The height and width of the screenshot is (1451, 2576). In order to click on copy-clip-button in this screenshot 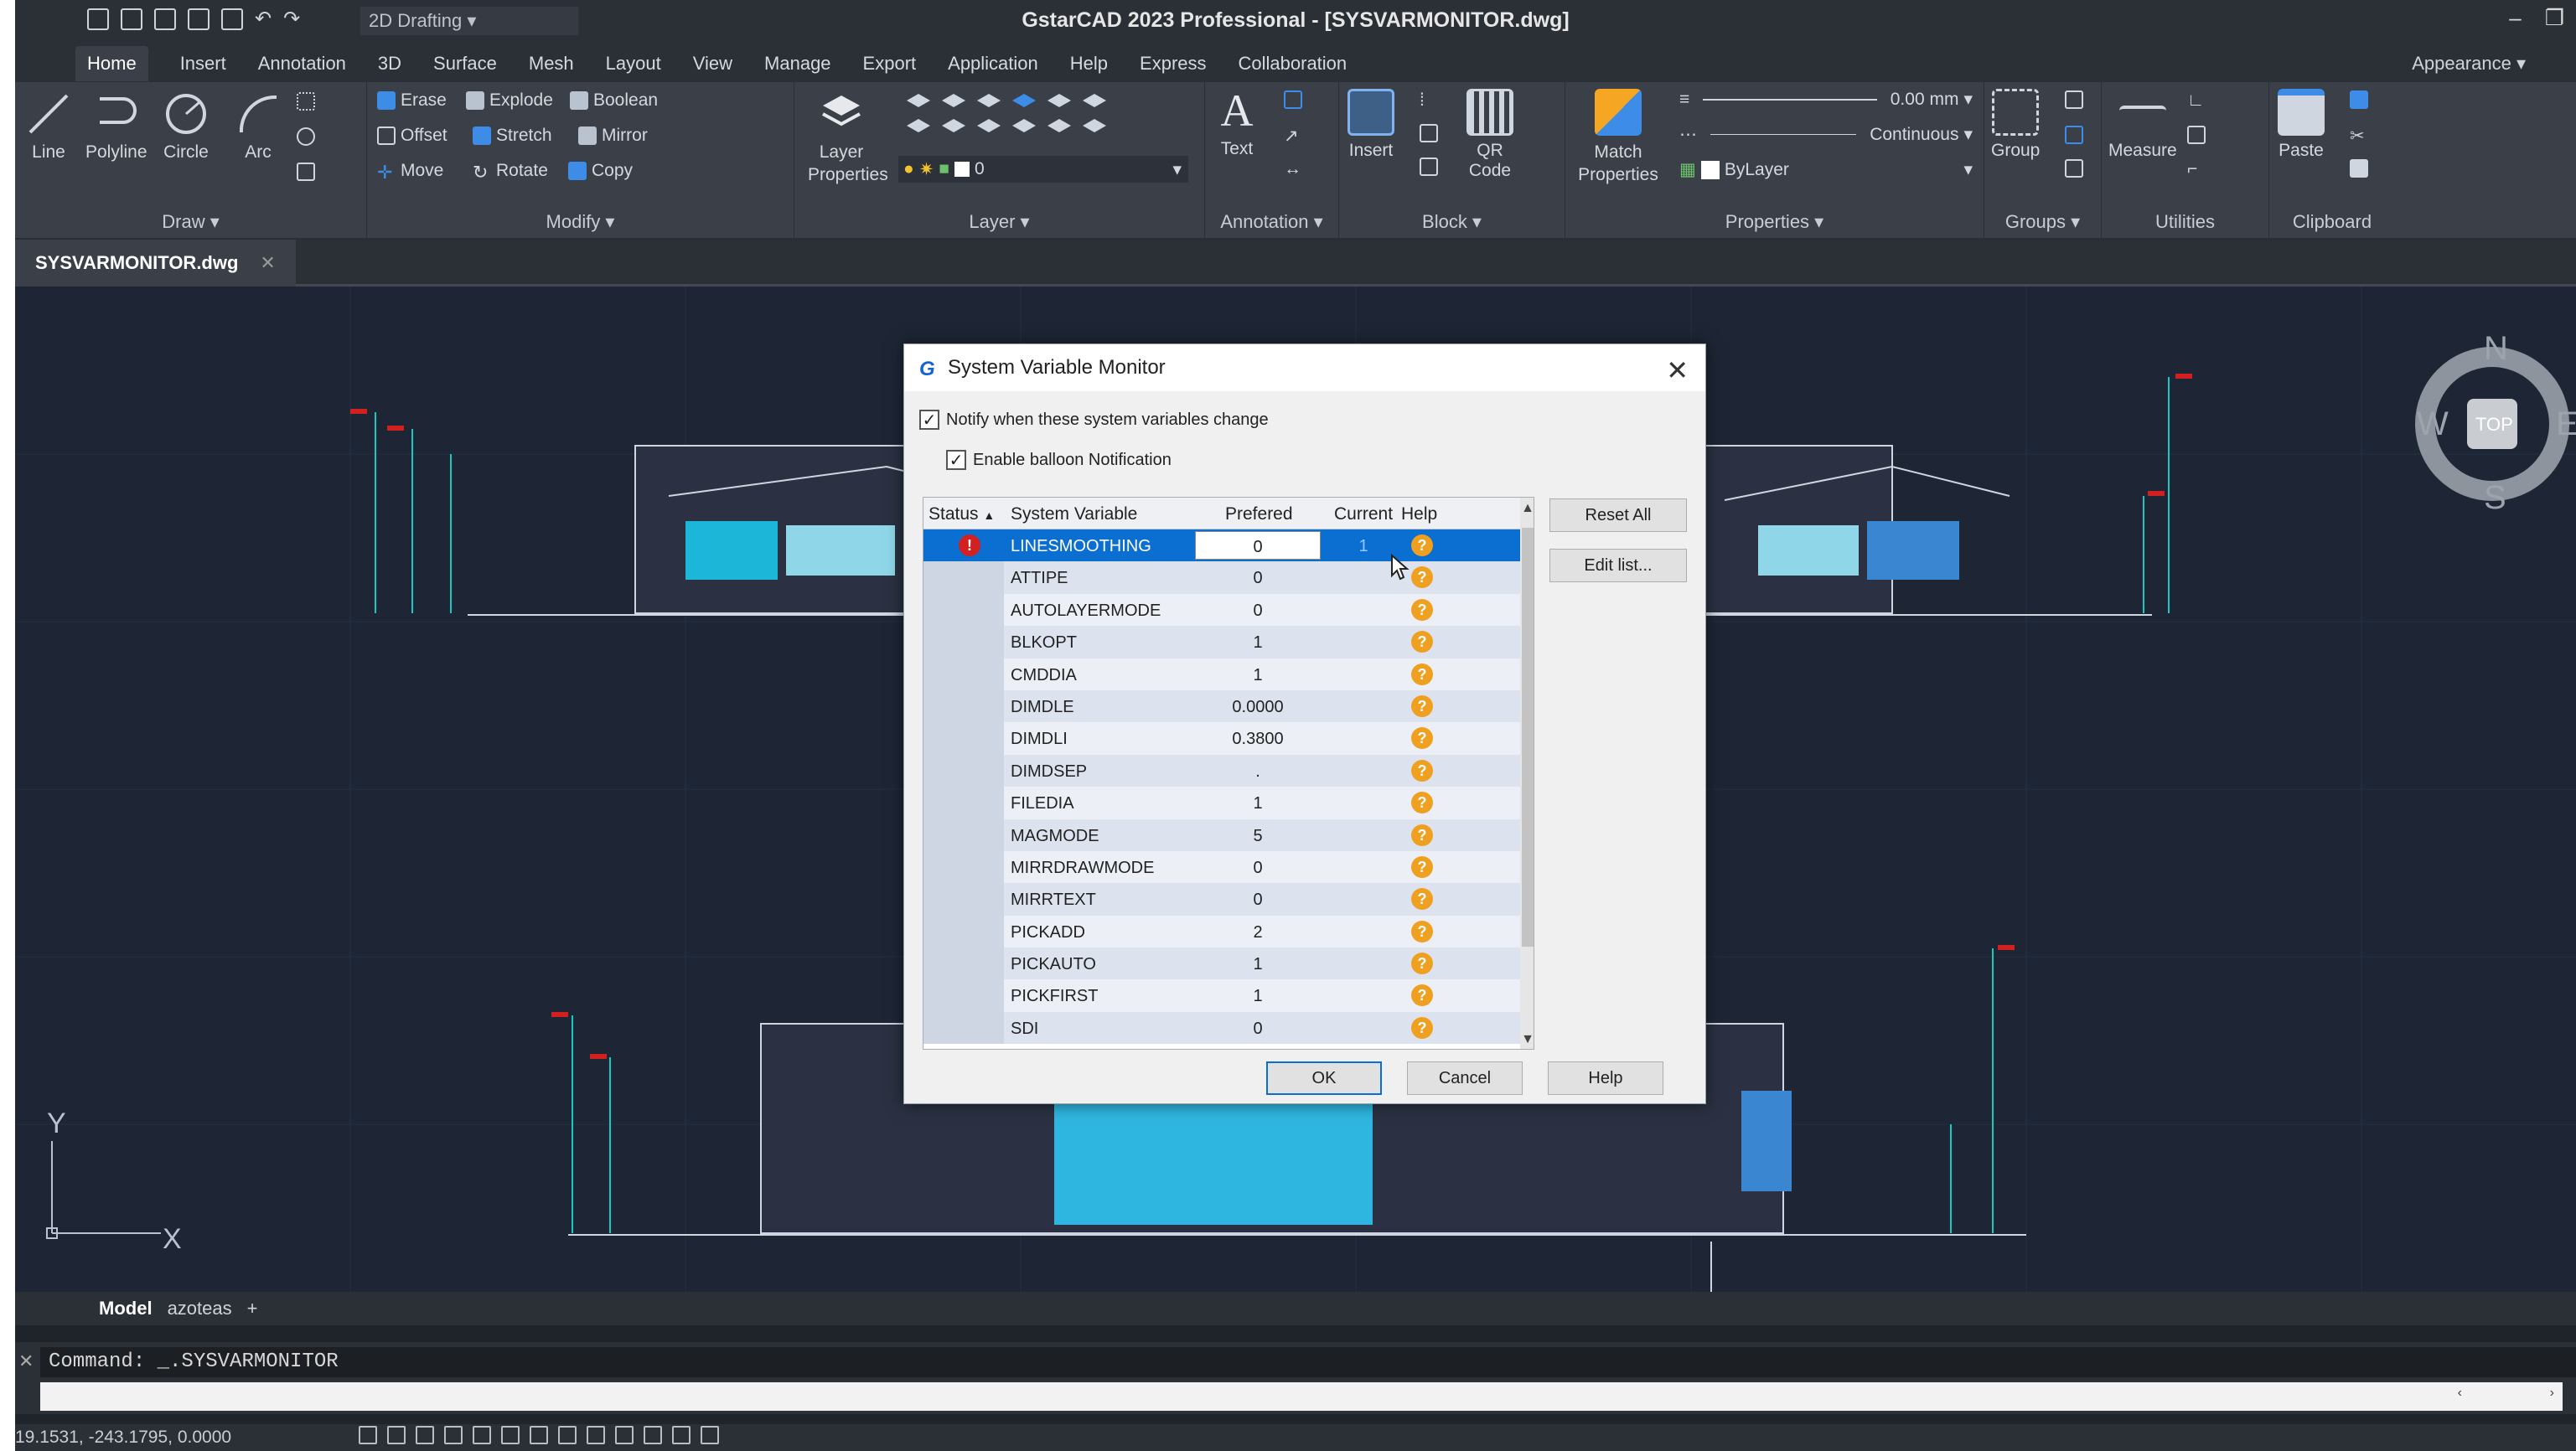, I will do `click(2359, 99)`.